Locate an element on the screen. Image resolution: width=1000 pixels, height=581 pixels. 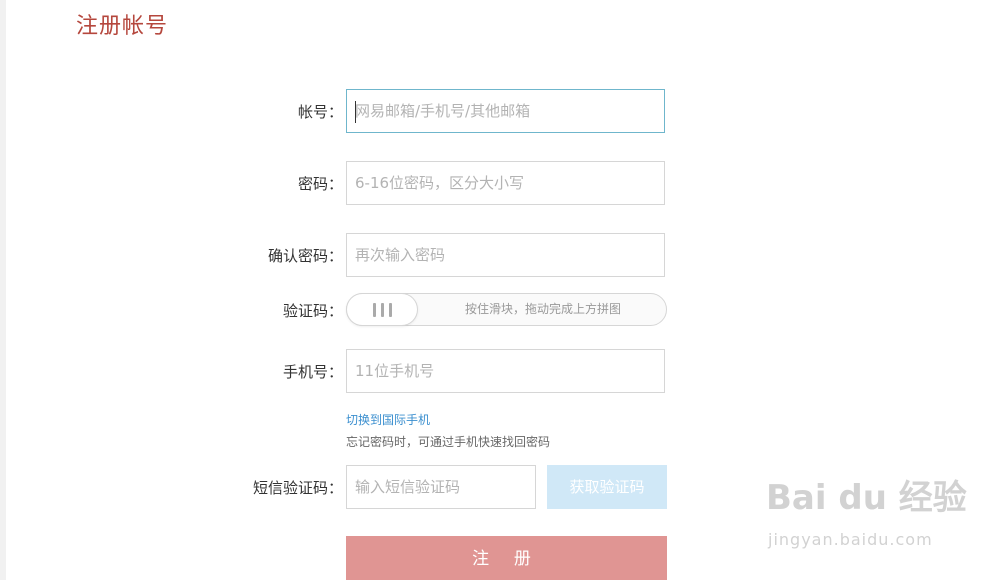
register-button: 注 册 is located at coordinates (506, 558).